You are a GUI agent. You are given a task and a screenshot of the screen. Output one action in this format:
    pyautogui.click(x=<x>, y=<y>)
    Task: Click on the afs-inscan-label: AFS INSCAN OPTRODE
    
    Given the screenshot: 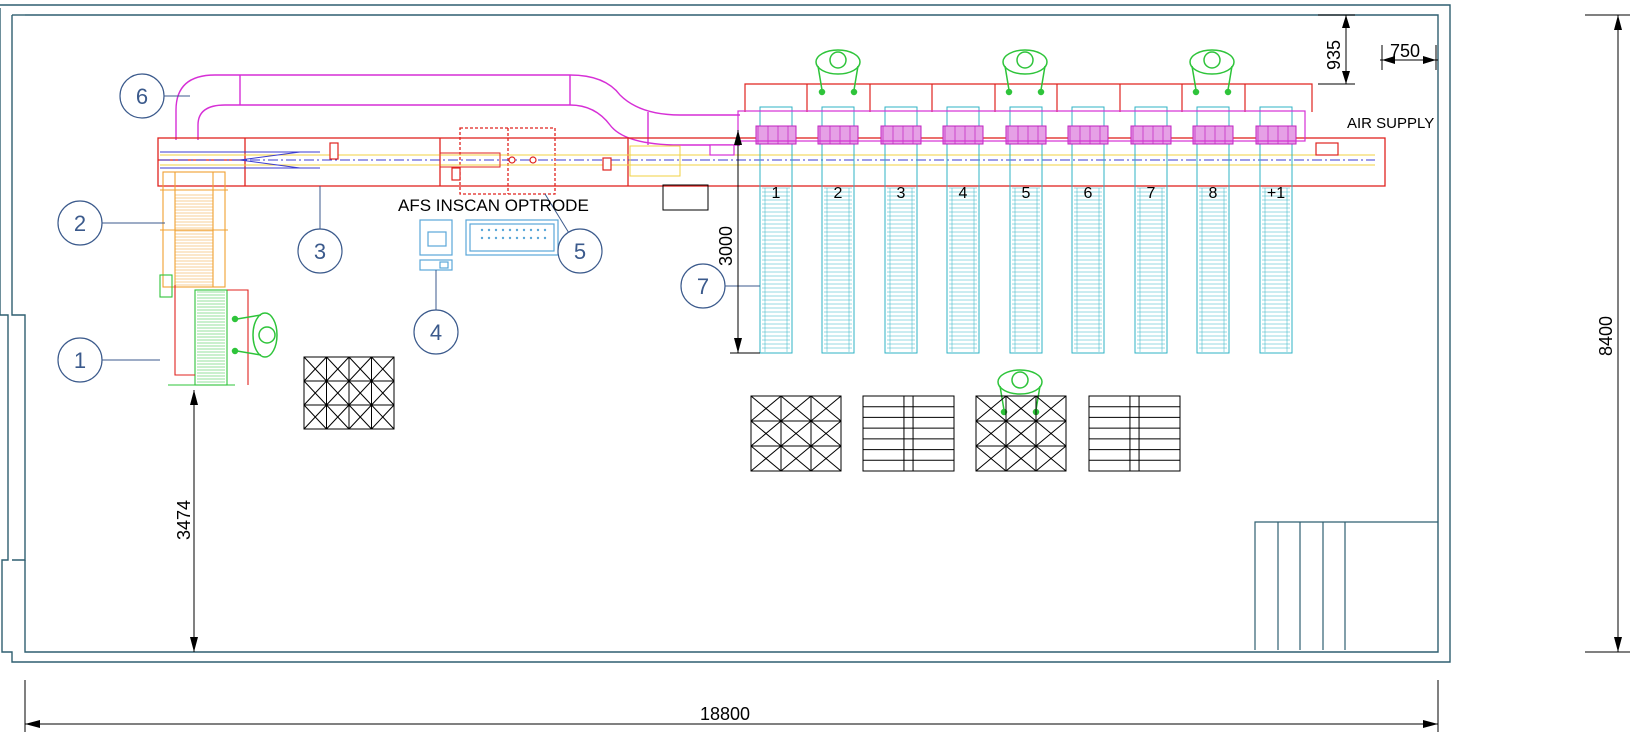 What is the action you would take?
    pyautogui.click(x=493, y=205)
    